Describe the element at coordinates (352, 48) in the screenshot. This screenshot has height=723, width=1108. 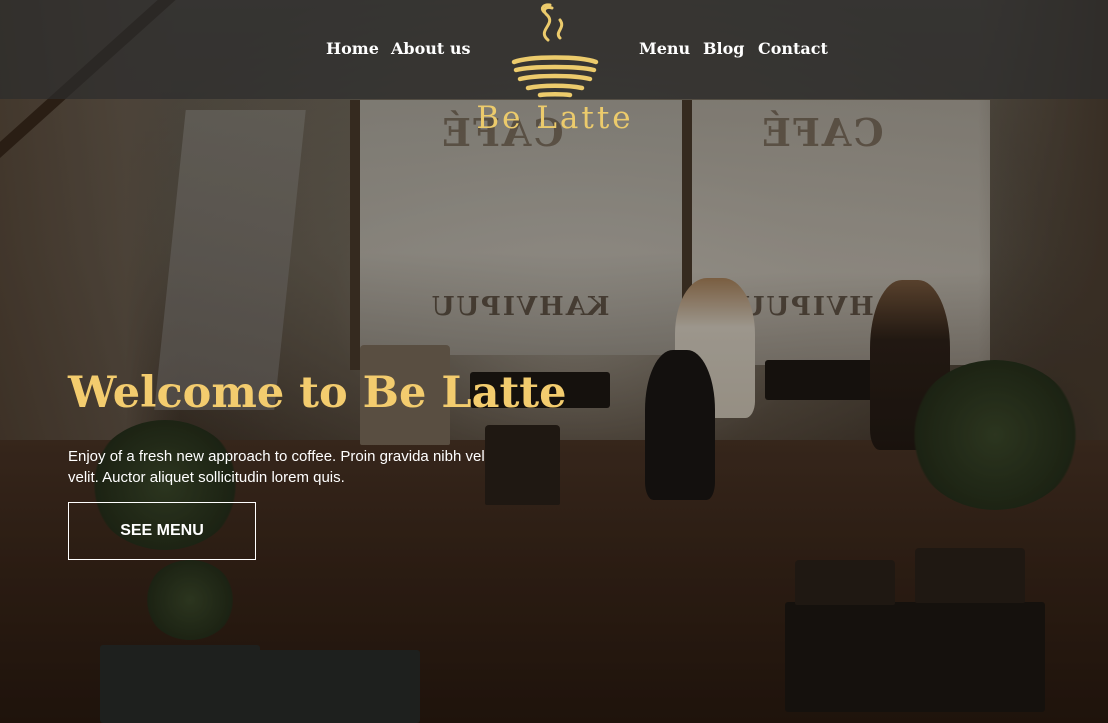
I see `nav-link-home: Home` at that location.